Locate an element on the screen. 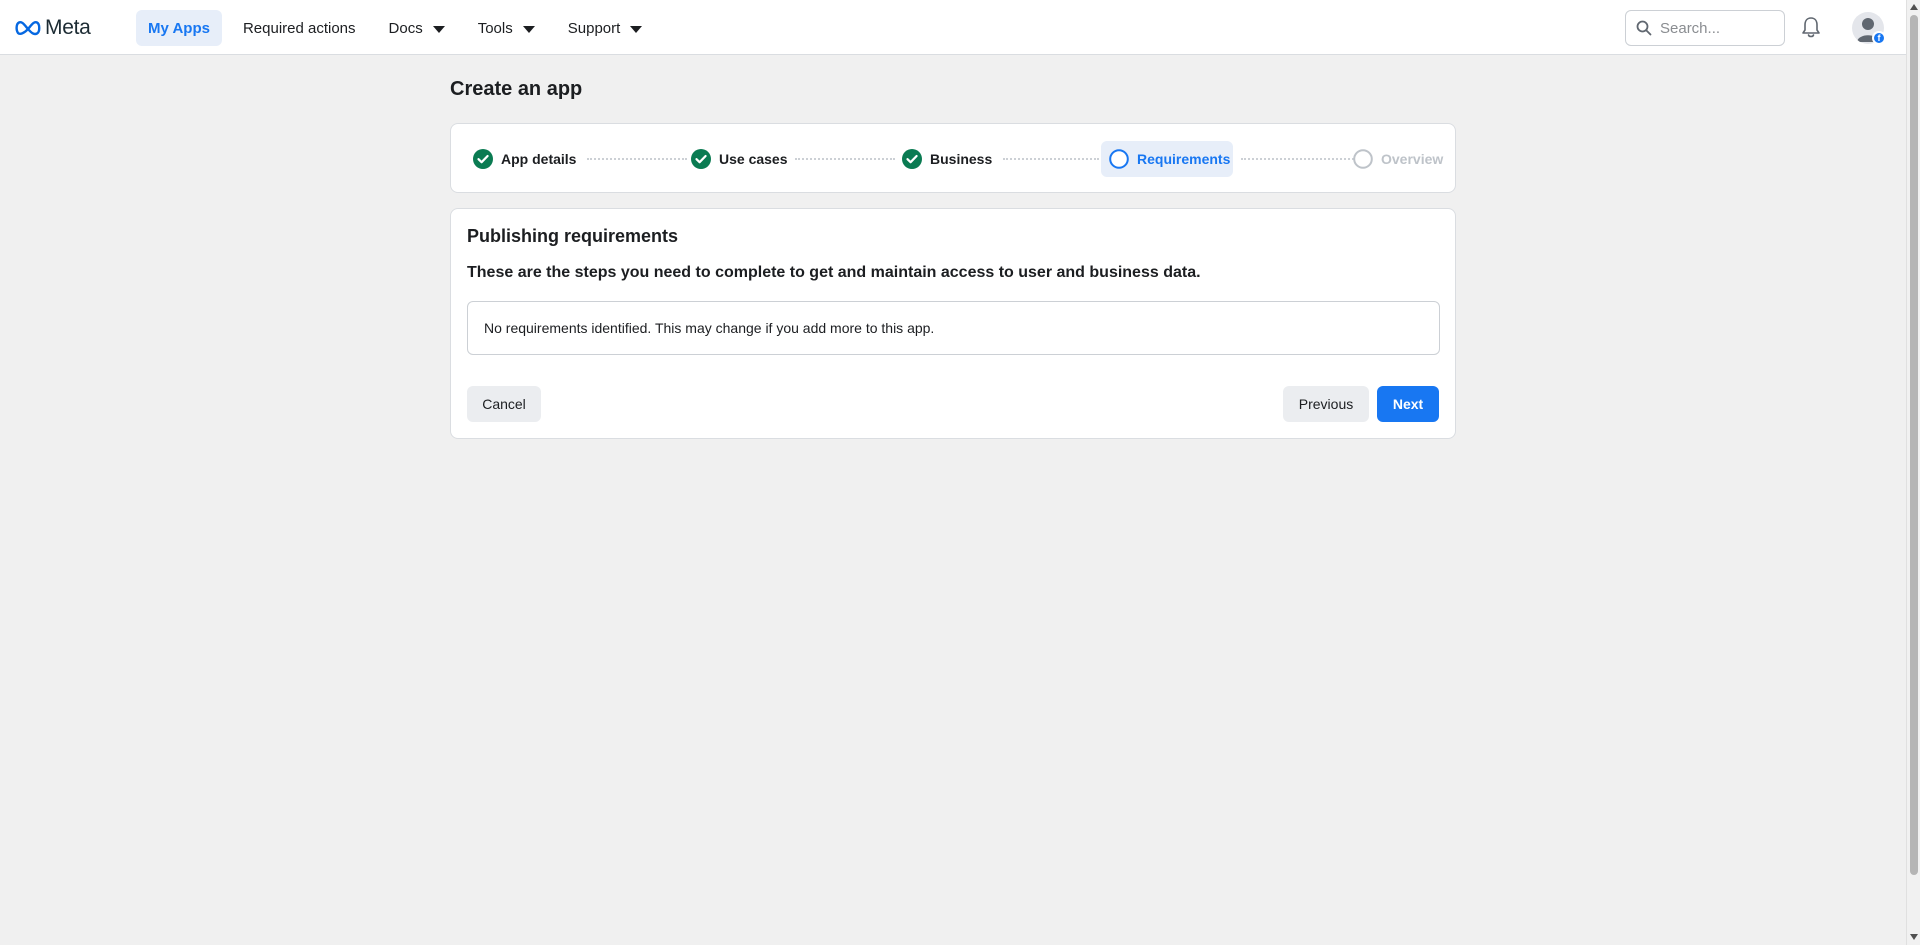 Image resolution: width=1920 pixels, height=945 pixels. nav-label: Support is located at coordinates (594, 28).